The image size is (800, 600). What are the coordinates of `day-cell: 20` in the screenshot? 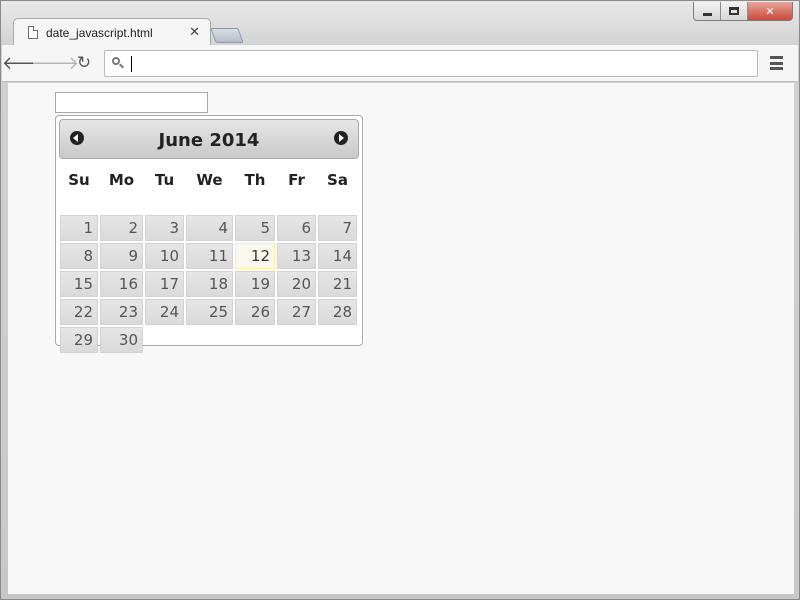 It's located at (296, 284).